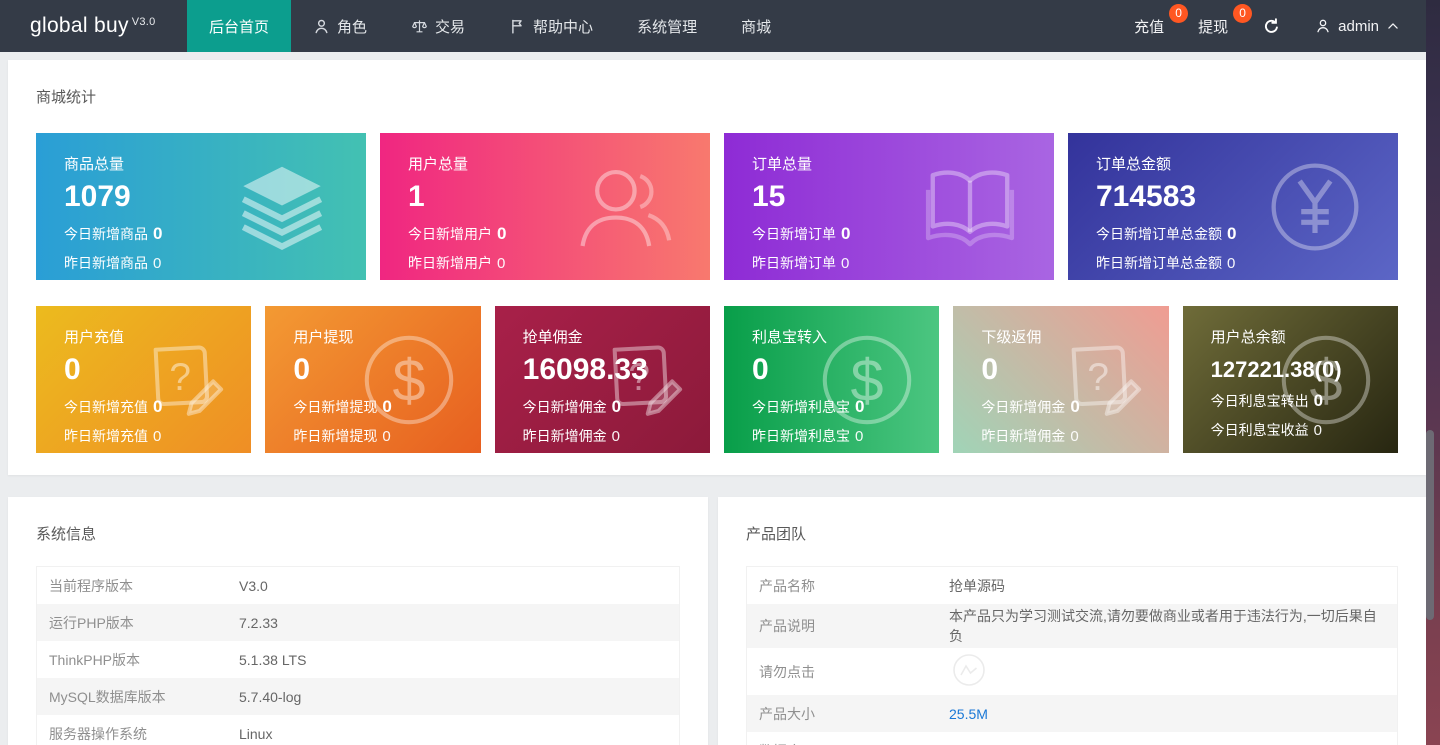  What do you see at coordinates (602, 379) in the screenshot?
I see `stat-card: 抢单佣金 16098.33 今日新增佣金 0 昨日新增佣金 0?` at bounding box center [602, 379].